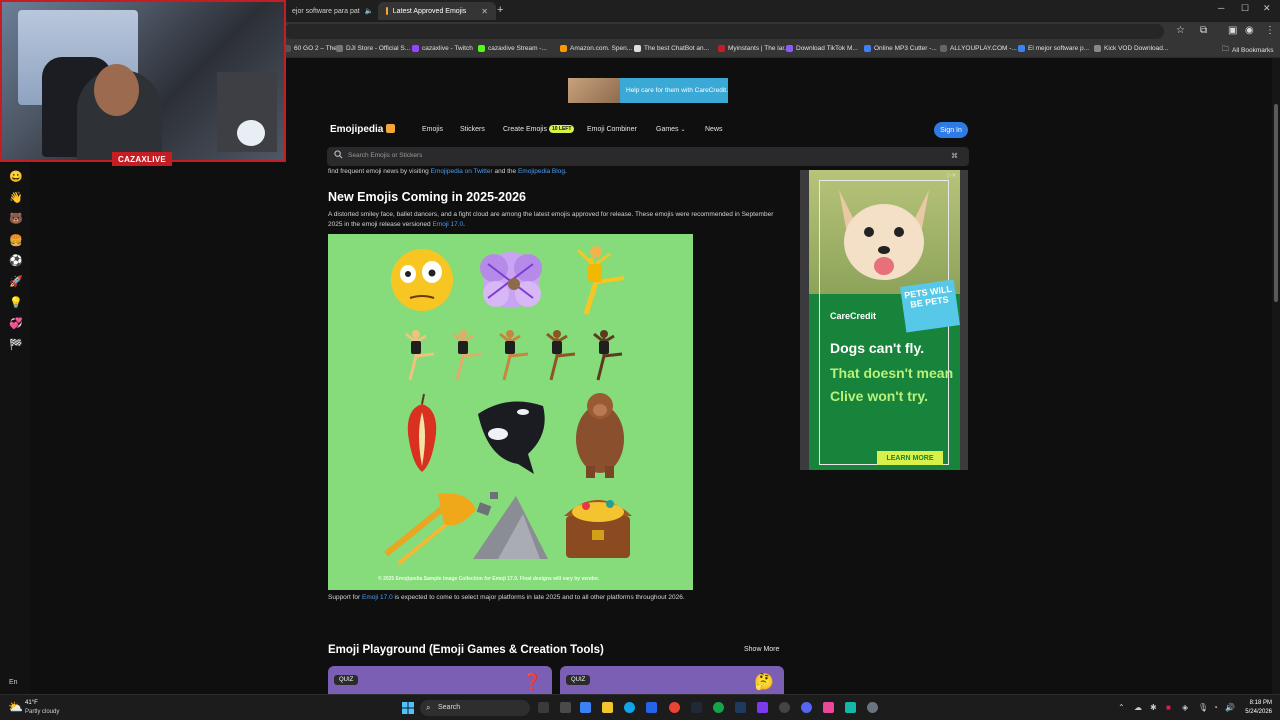 Image resolution: width=1280 pixels, height=720 pixels. Describe the element at coordinates (612, 129) in the screenshot. I see `nav-emoji-combiner: Emoji Combiner` at that location.